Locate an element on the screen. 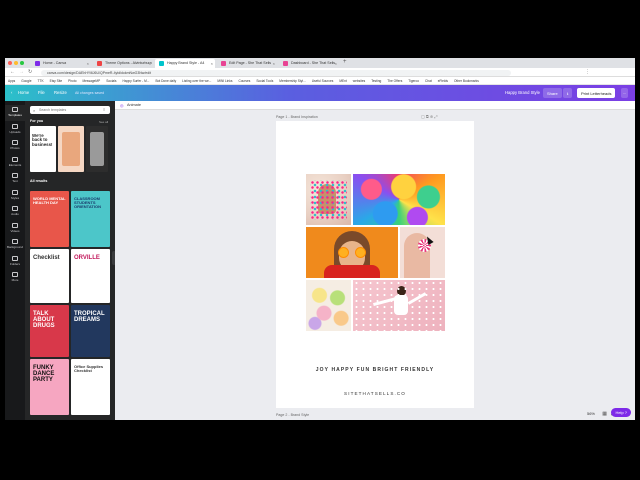 The height and width of the screenshot is (480, 640). template-thumbnail: CLASSROOM STUDENTS ORIENTATION is located at coordinates (90, 219).